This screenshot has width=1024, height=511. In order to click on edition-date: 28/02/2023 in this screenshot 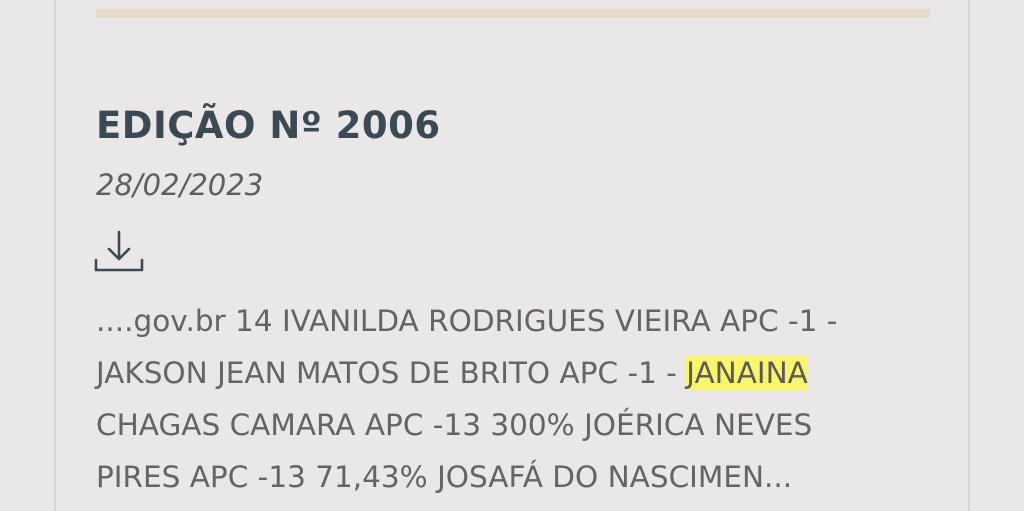, I will do `click(180, 185)`.